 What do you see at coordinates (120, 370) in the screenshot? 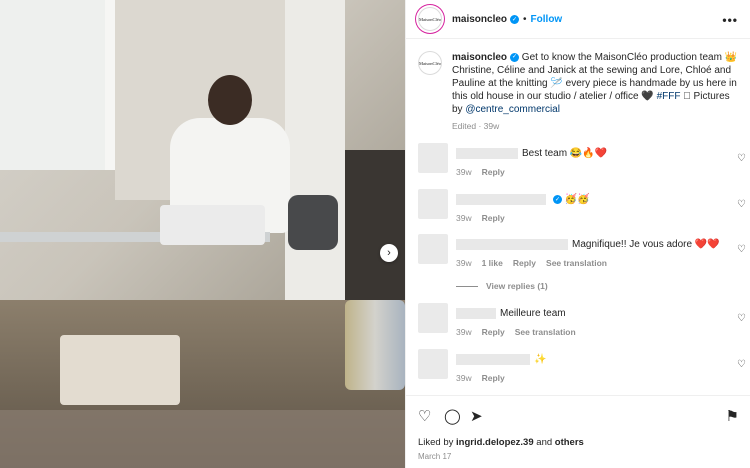
I see `photo-sewing-machine` at bounding box center [120, 370].